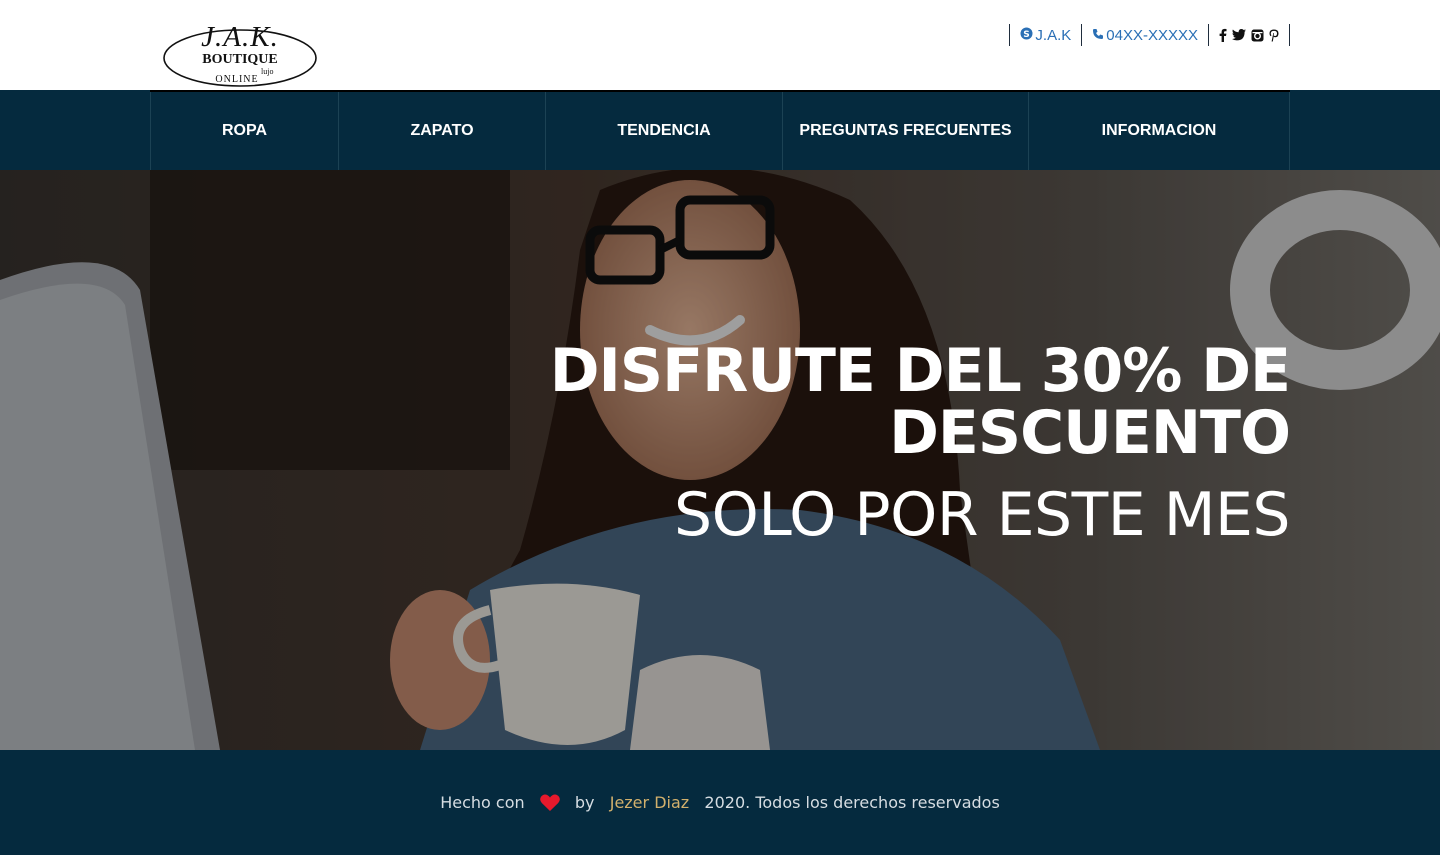 The height and width of the screenshot is (855, 1440). What do you see at coordinates (441, 131) in the screenshot?
I see `nav-item-zapato: ZAPATO` at bounding box center [441, 131].